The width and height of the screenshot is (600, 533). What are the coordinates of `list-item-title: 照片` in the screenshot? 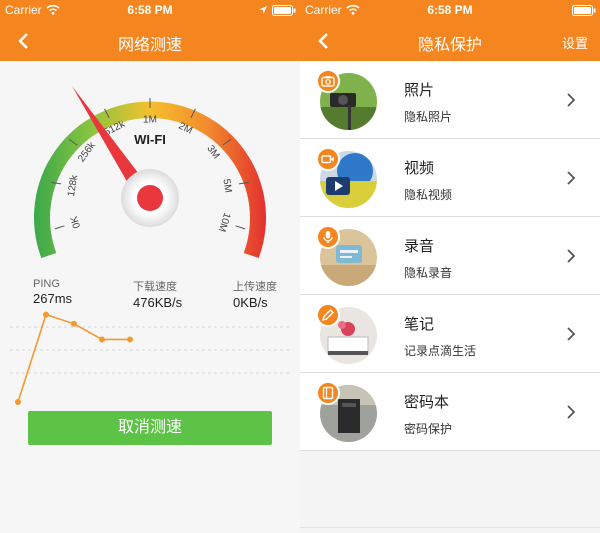 It's located at (419, 90).